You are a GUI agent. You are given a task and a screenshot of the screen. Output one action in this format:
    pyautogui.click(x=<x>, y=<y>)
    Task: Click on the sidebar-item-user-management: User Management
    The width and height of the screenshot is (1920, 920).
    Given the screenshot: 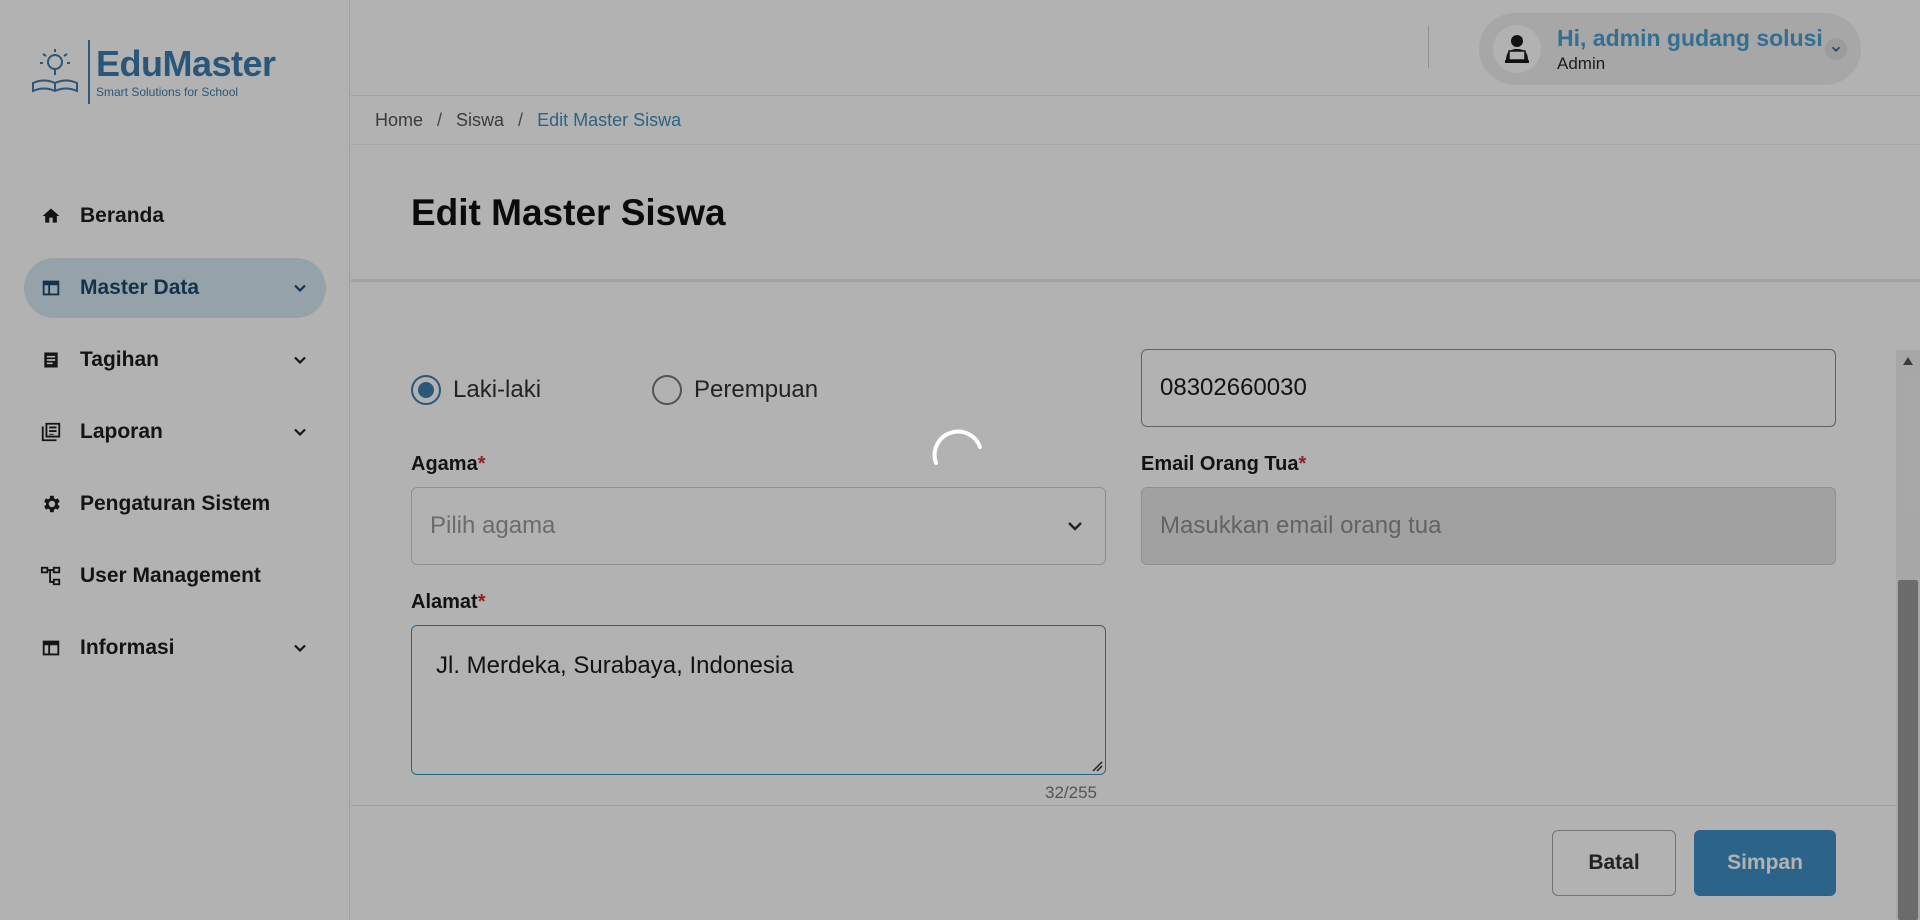 What is the action you would take?
    pyautogui.click(x=175, y=576)
    